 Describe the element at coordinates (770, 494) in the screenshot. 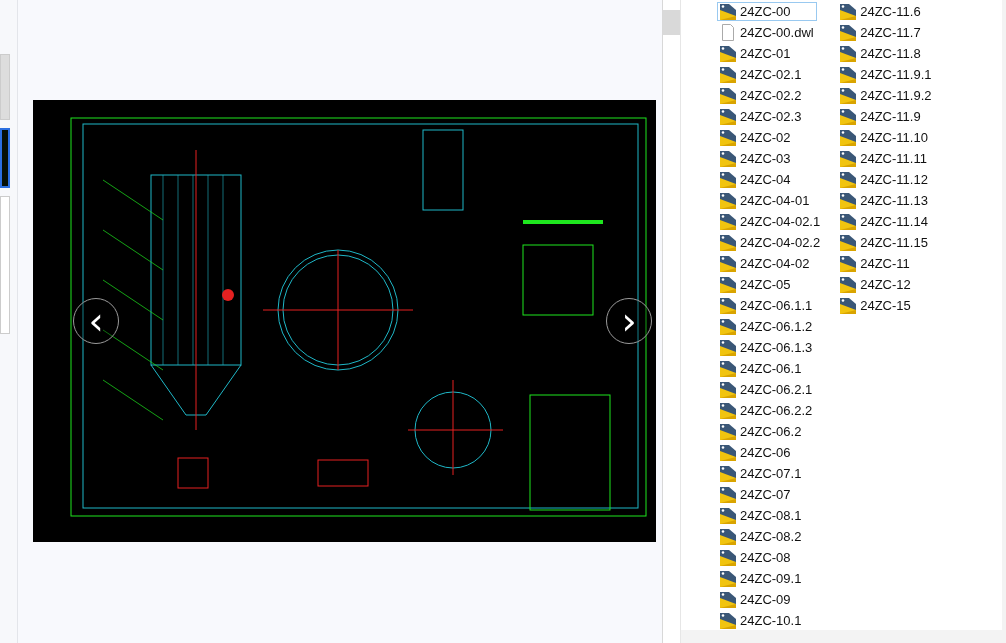

I see `file-item: 24ZC-07` at that location.